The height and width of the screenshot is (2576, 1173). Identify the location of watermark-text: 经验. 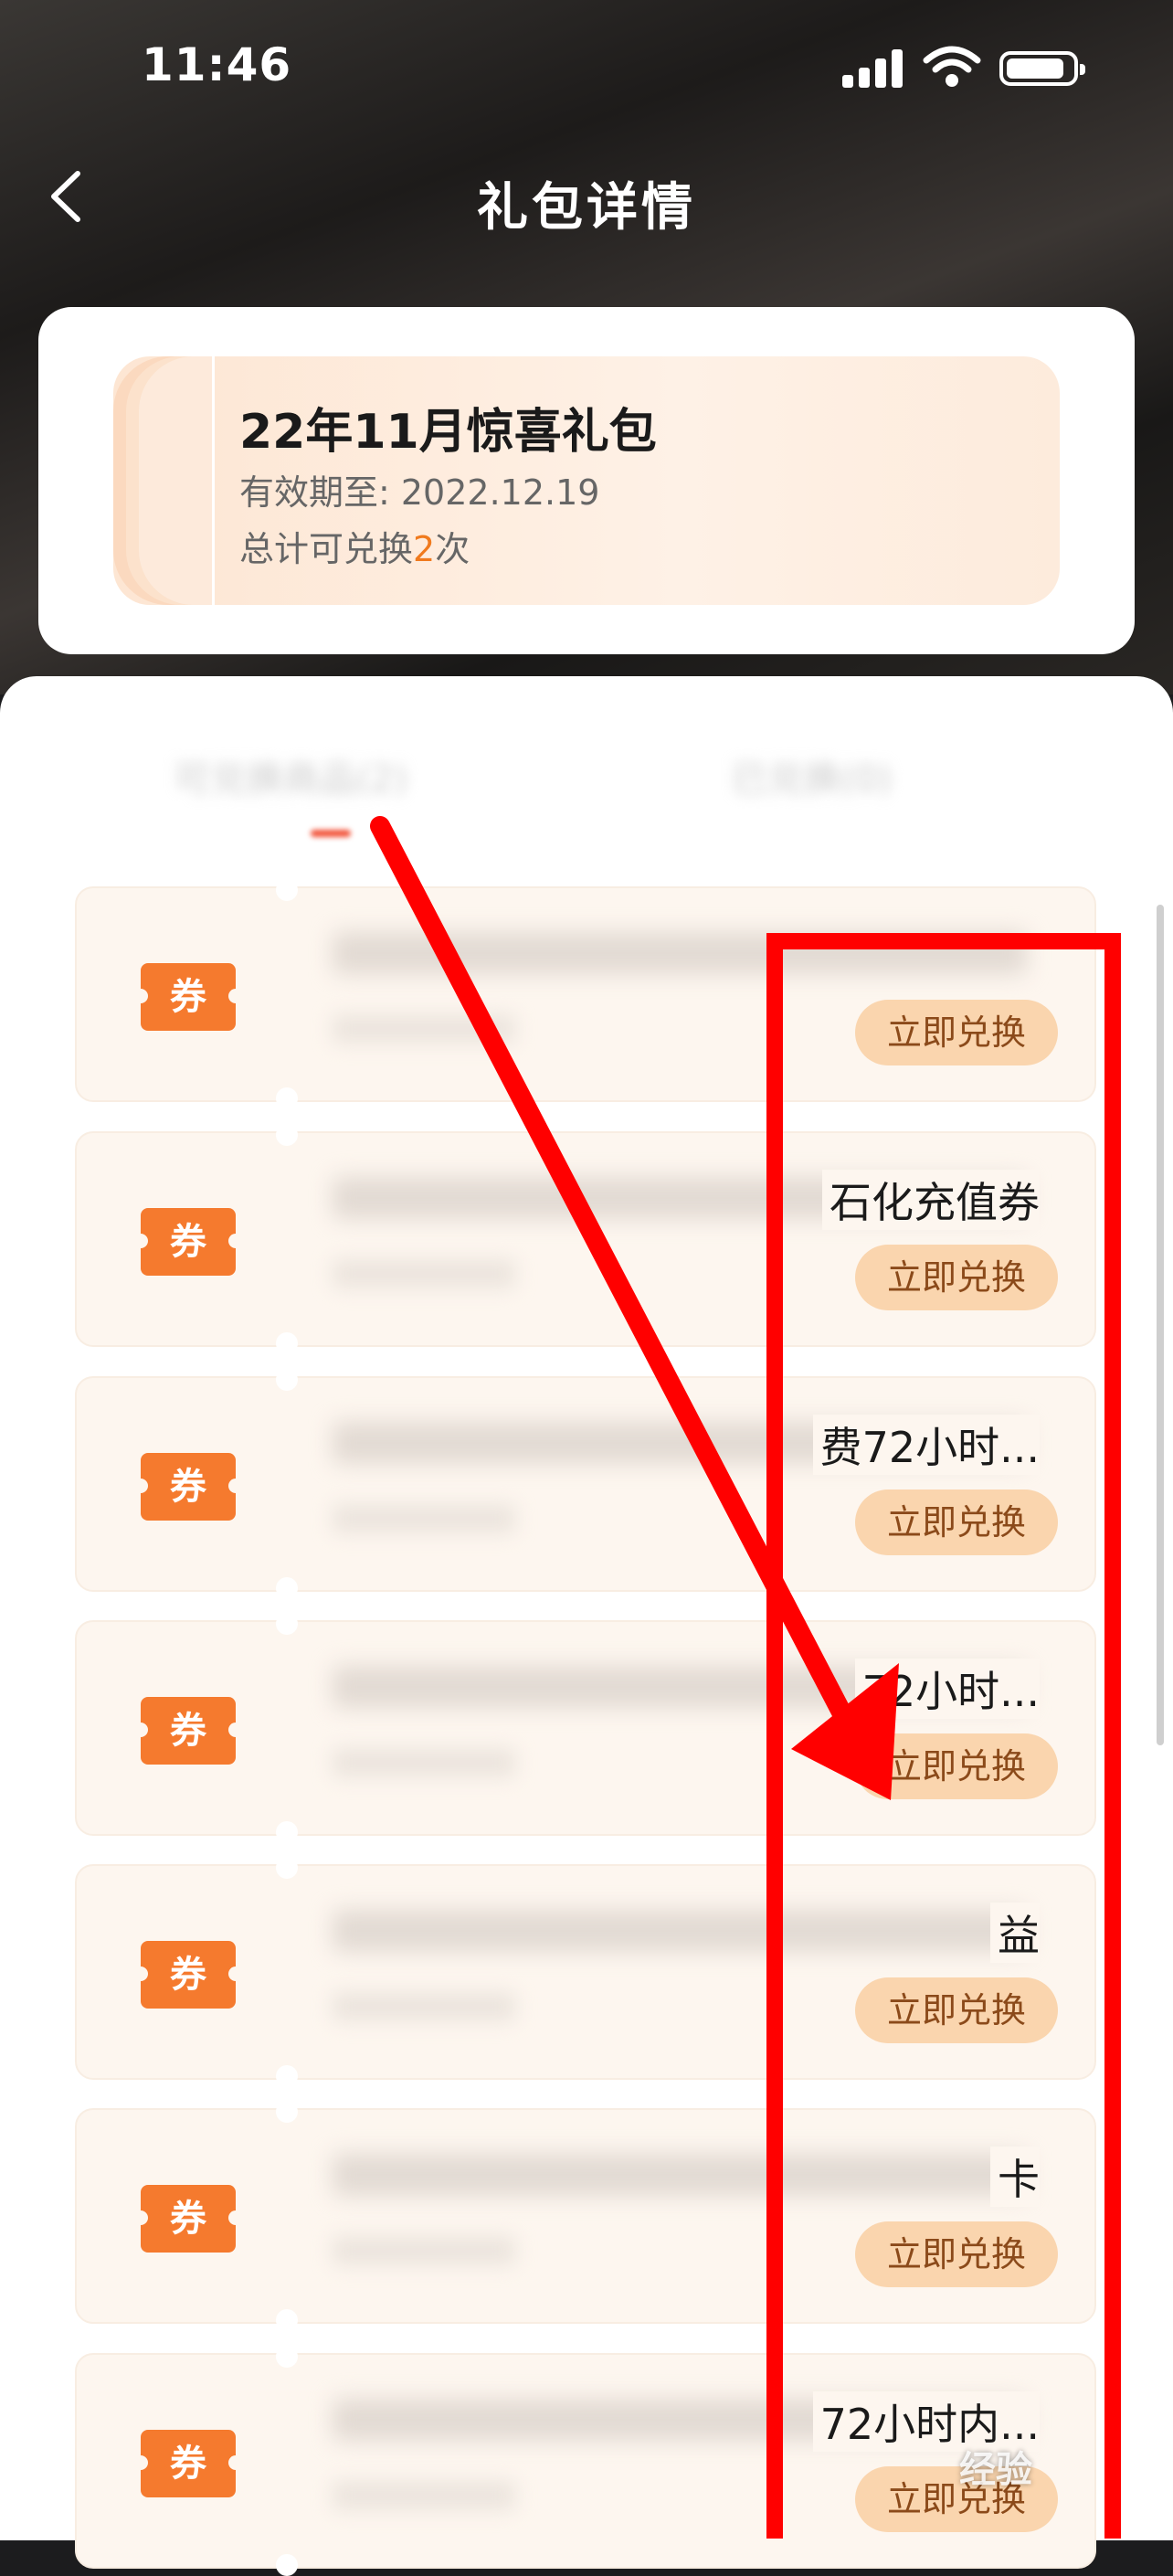
(995, 2470).